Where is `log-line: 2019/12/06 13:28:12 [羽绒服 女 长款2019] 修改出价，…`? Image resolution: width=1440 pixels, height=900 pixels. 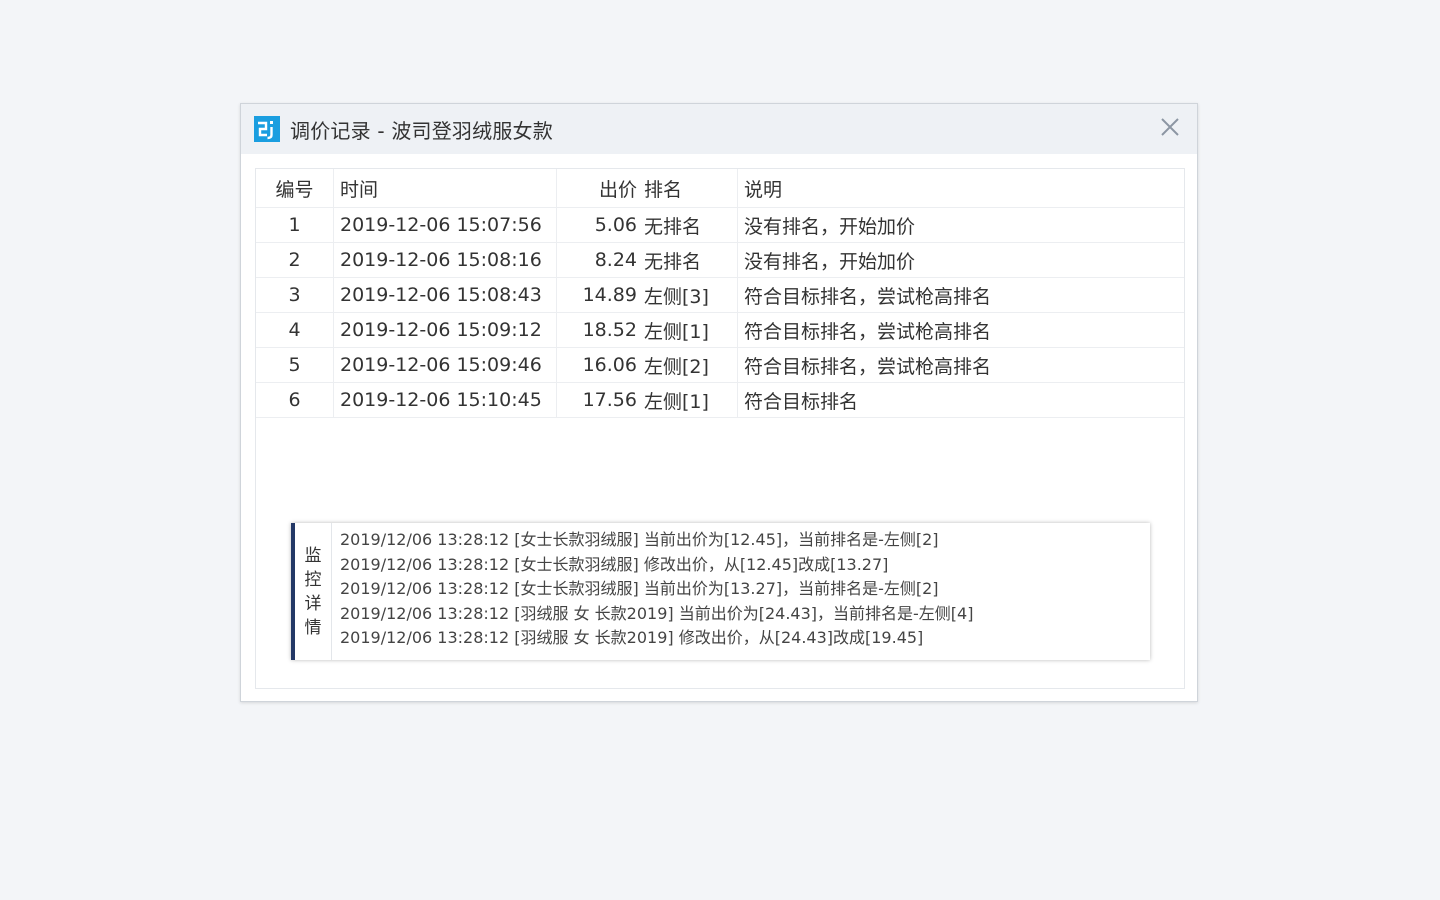
log-line: 2019/12/06 13:28:12 [羽绒服 女 长款2019] 修改出价，… is located at coordinates (632, 638).